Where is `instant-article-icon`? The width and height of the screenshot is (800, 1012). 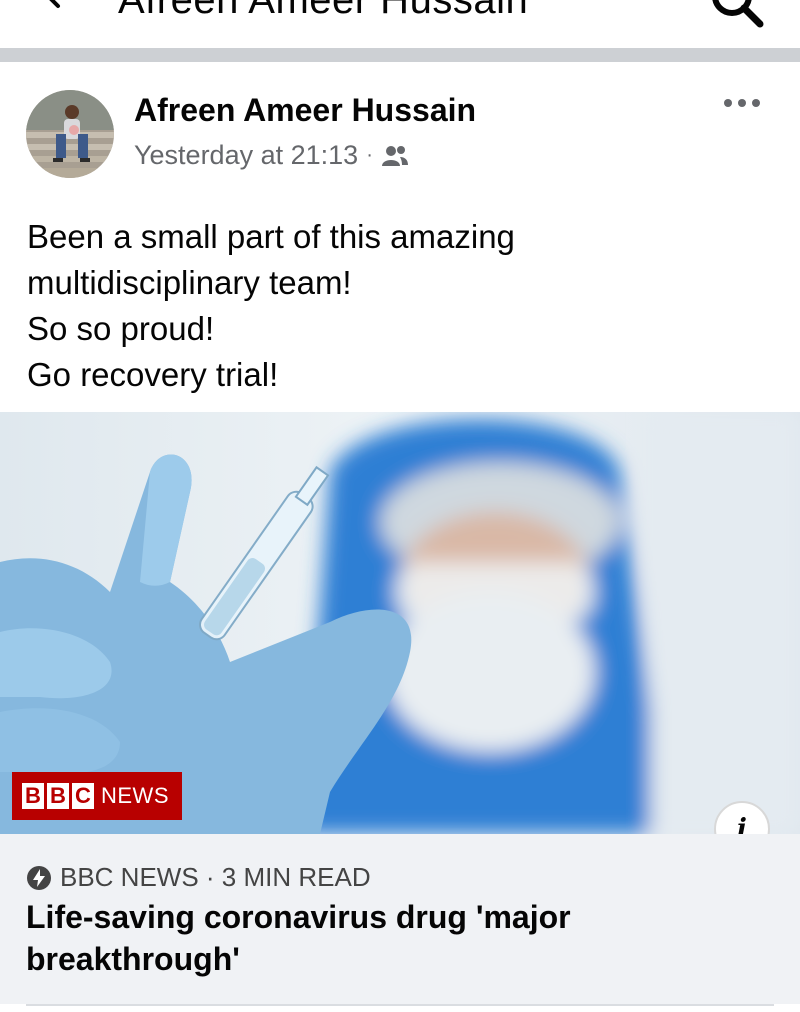 instant-article-icon is located at coordinates (39, 877).